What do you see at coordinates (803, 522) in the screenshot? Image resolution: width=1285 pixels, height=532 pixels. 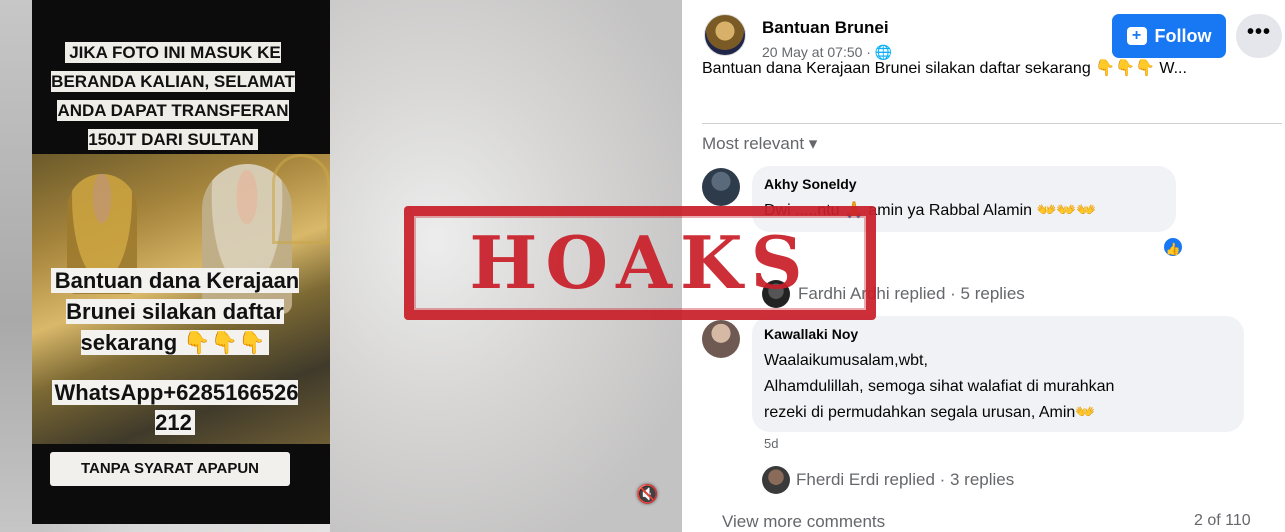 I see `view-more-comments-link: View more comments` at bounding box center [803, 522].